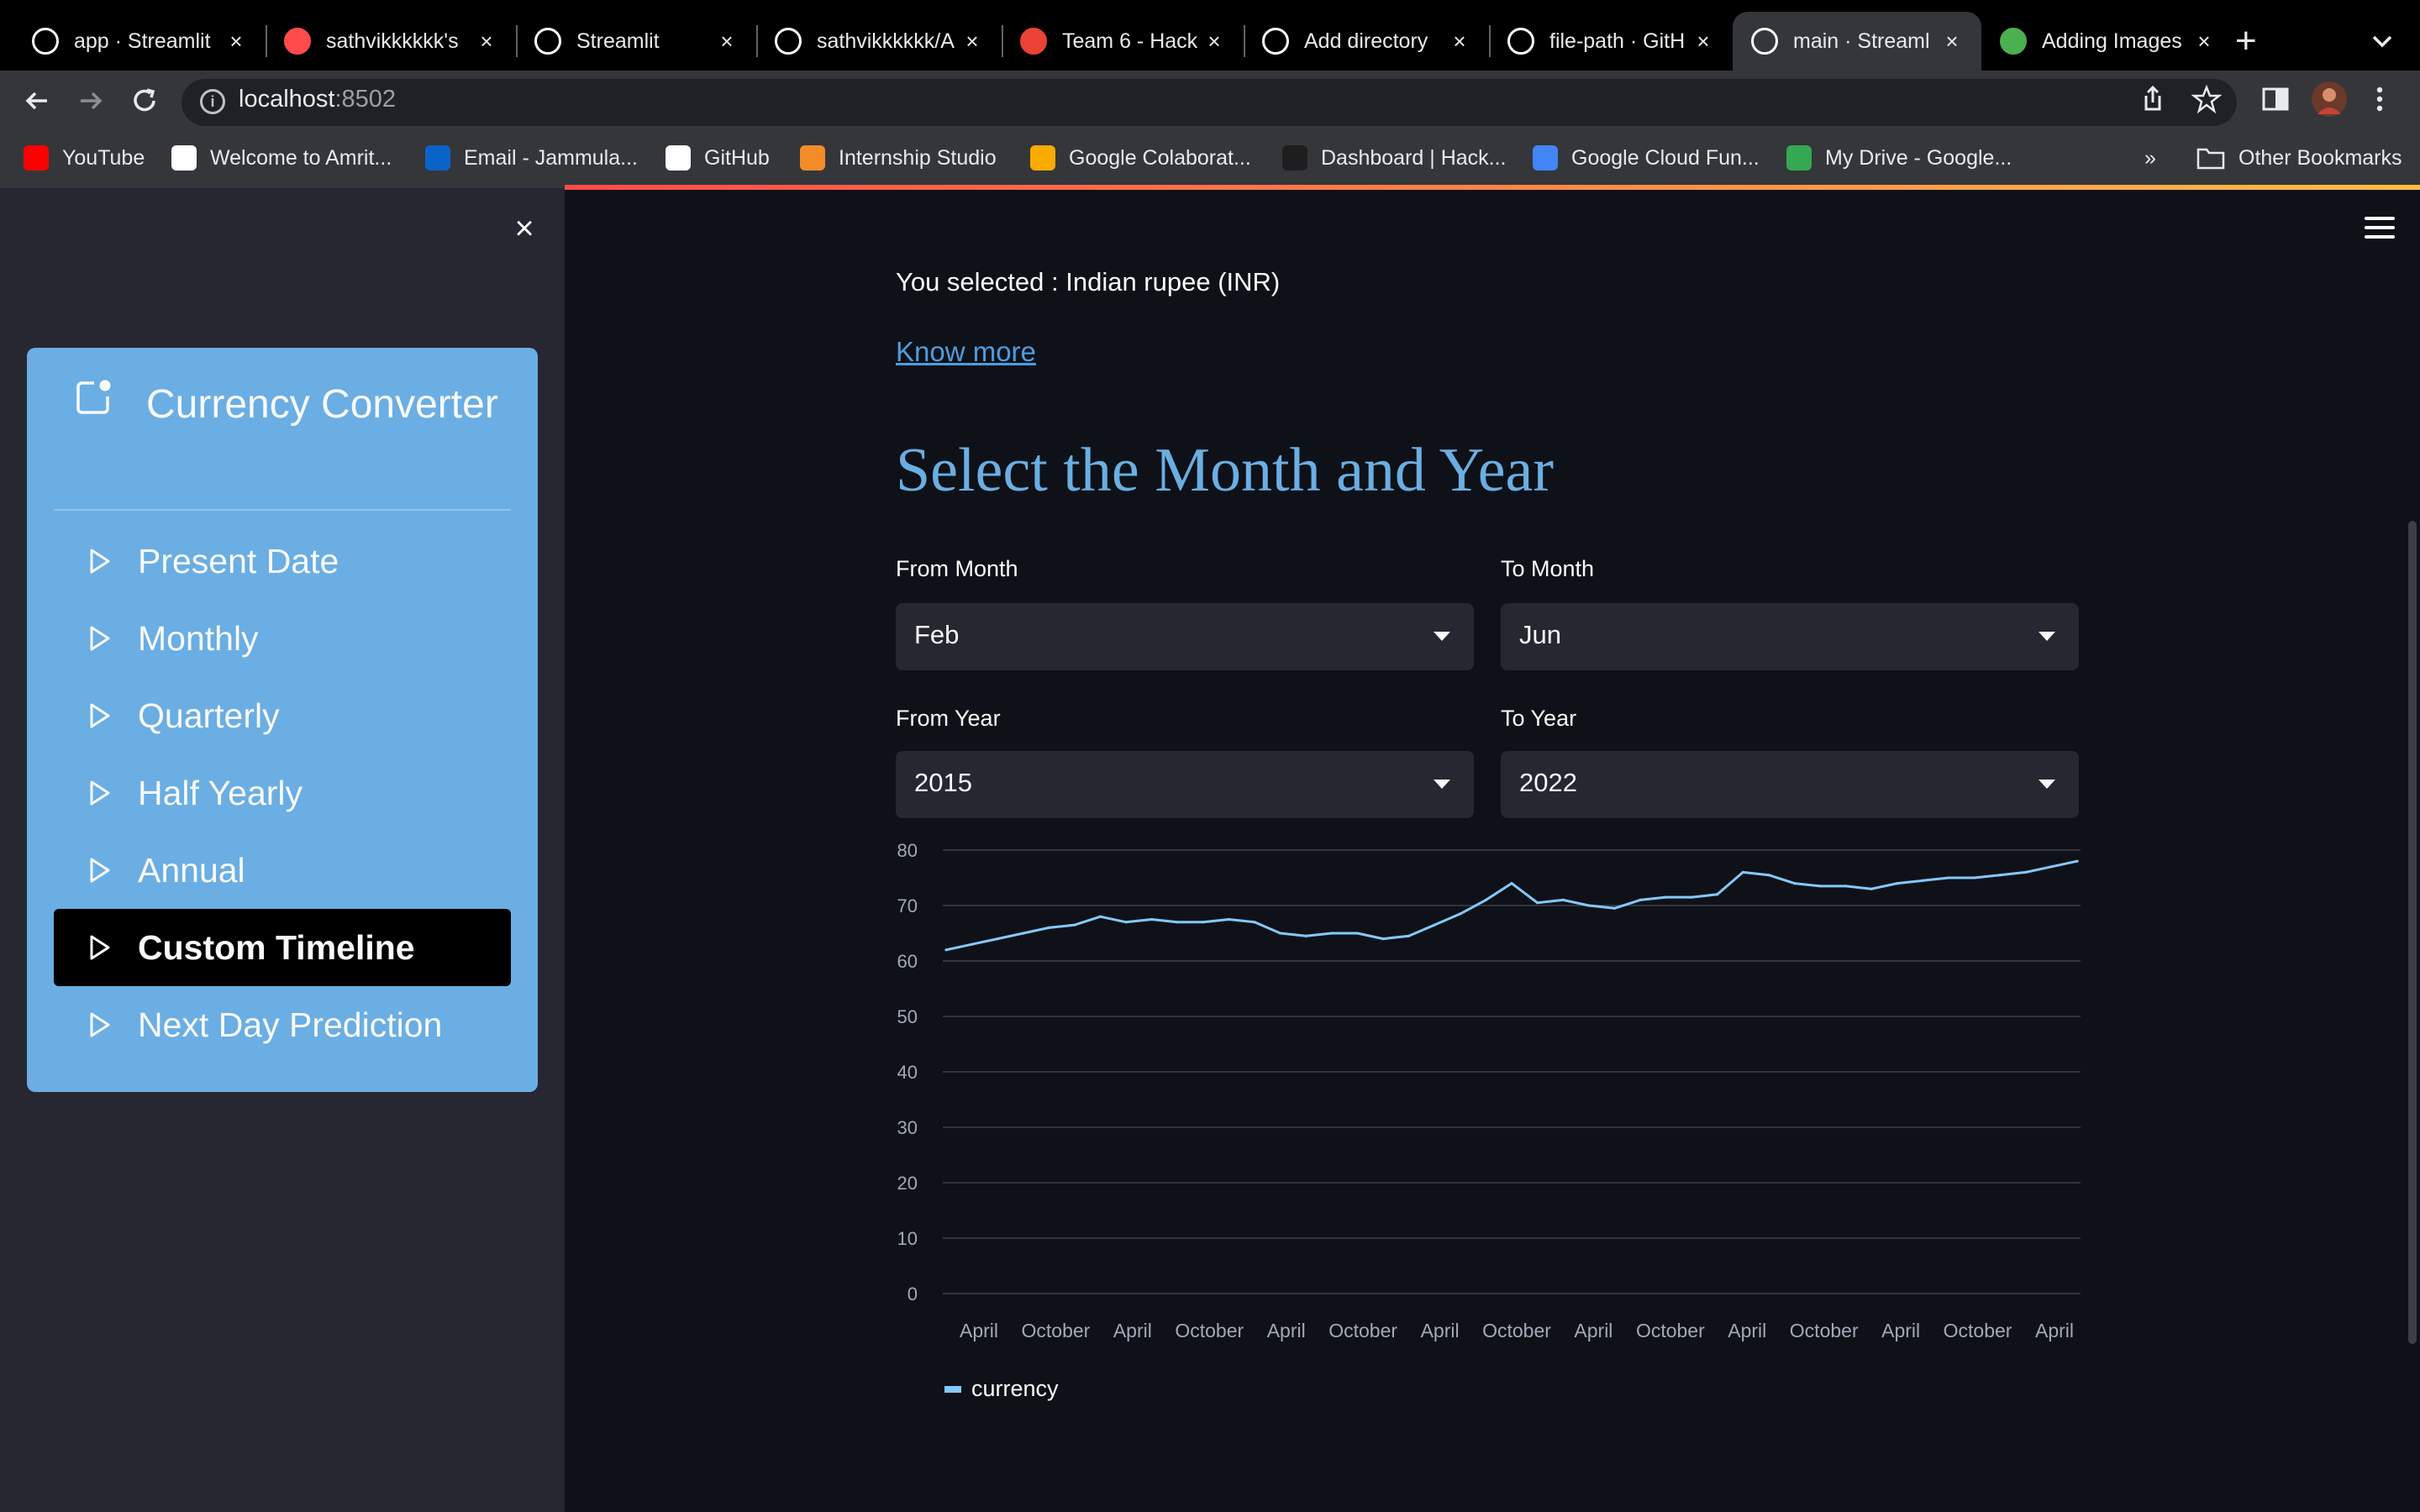 This screenshot has width=2420, height=1512. What do you see at coordinates (283, 715) in the screenshot?
I see `menu-item-quarterly: Quarterly` at bounding box center [283, 715].